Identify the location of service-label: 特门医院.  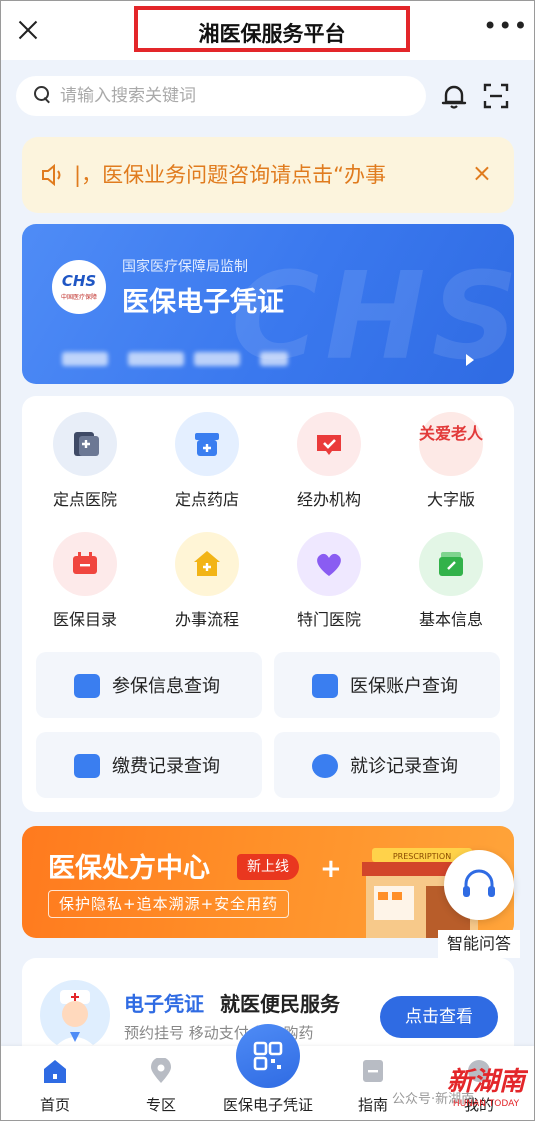
(328, 619).